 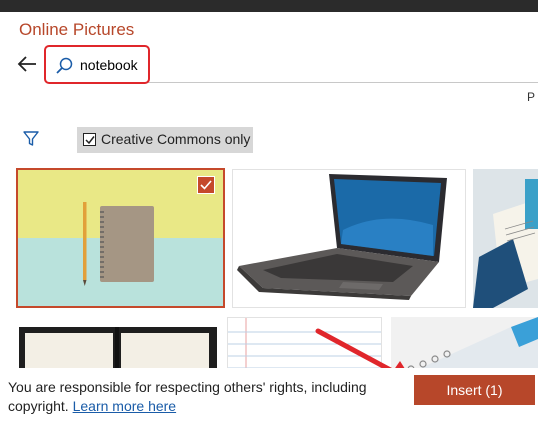 What do you see at coordinates (77, 29) in the screenshot?
I see `dialog-title: Online Pictures` at bounding box center [77, 29].